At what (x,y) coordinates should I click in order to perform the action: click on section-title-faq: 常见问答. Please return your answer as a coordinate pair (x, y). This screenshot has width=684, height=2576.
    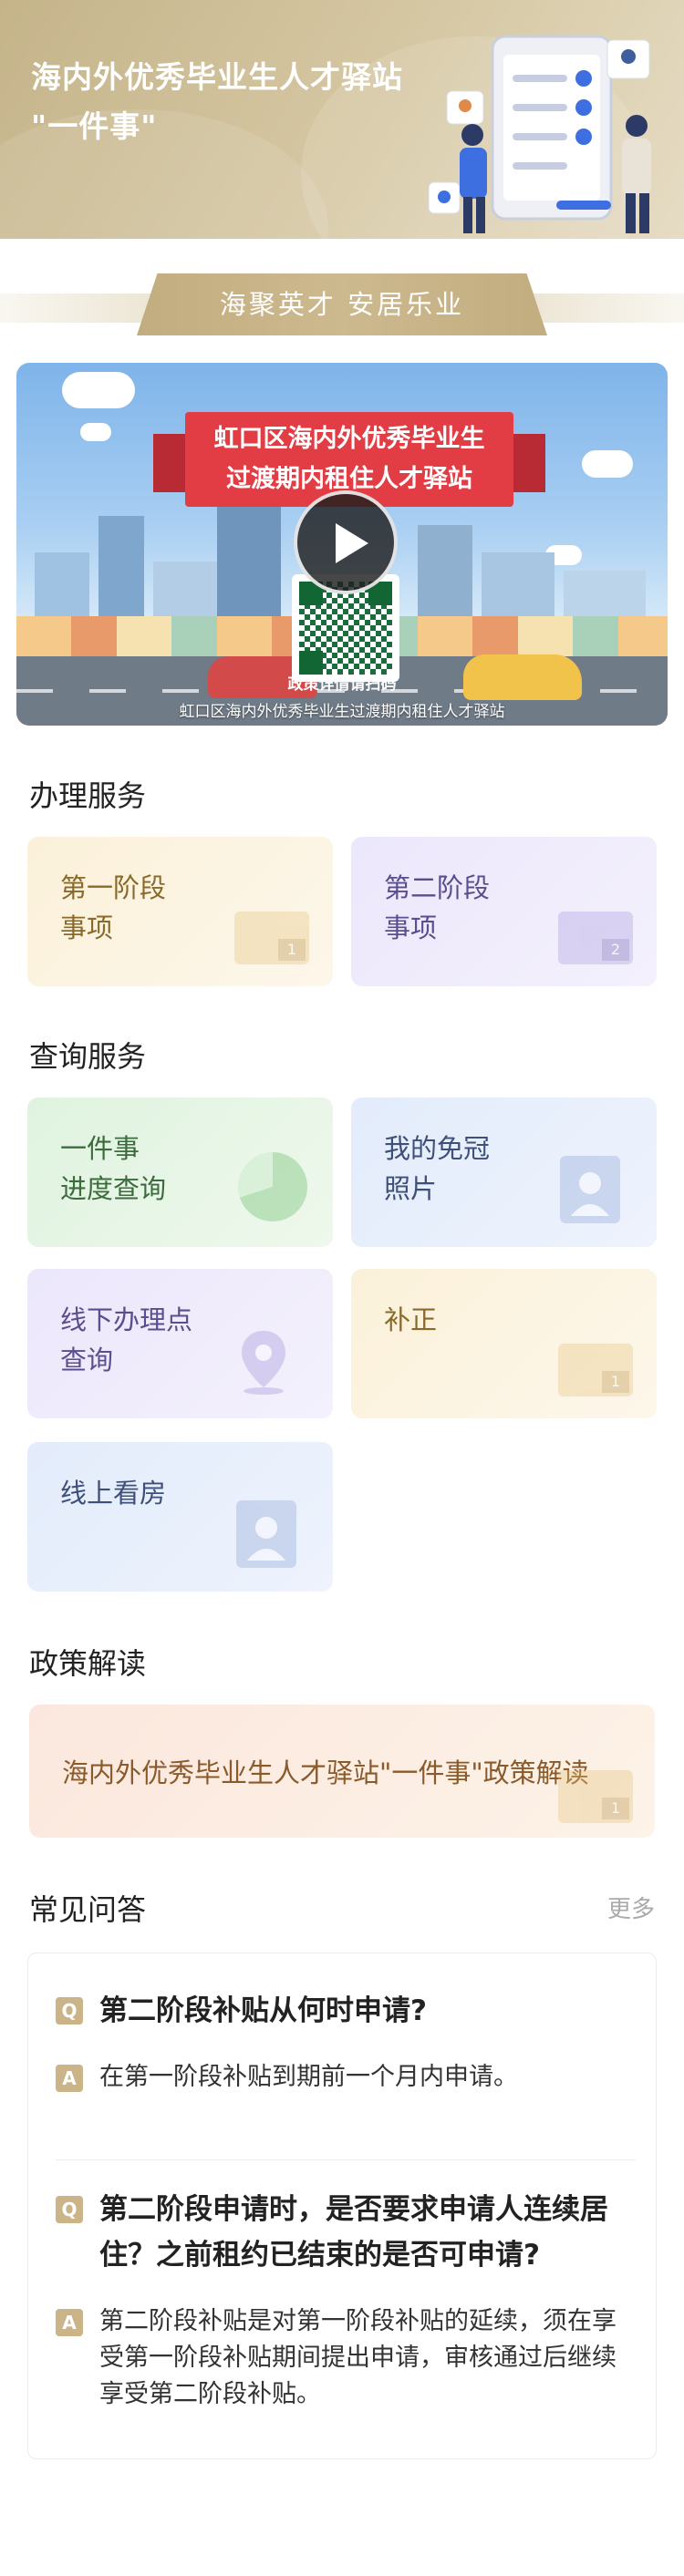
    Looking at the image, I should click on (88, 1909).